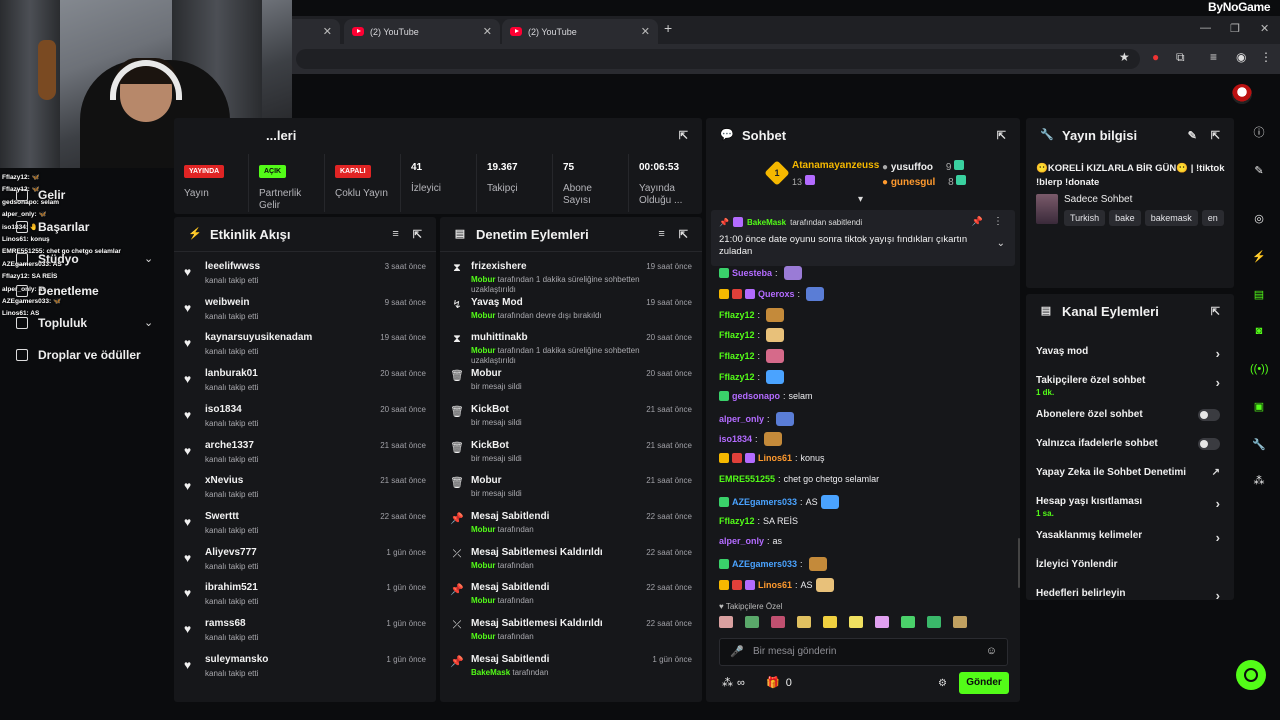 The image size is (1280, 720). I want to click on activity-row: ♥ suleymansko kanalı takip etti 1 gün önce, so click(305, 671).